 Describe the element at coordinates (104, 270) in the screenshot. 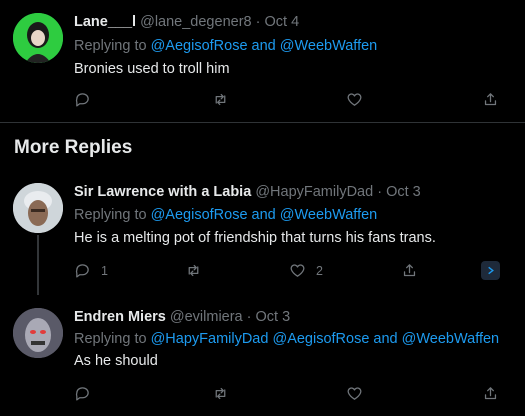

I see `reply-count: 1` at that location.